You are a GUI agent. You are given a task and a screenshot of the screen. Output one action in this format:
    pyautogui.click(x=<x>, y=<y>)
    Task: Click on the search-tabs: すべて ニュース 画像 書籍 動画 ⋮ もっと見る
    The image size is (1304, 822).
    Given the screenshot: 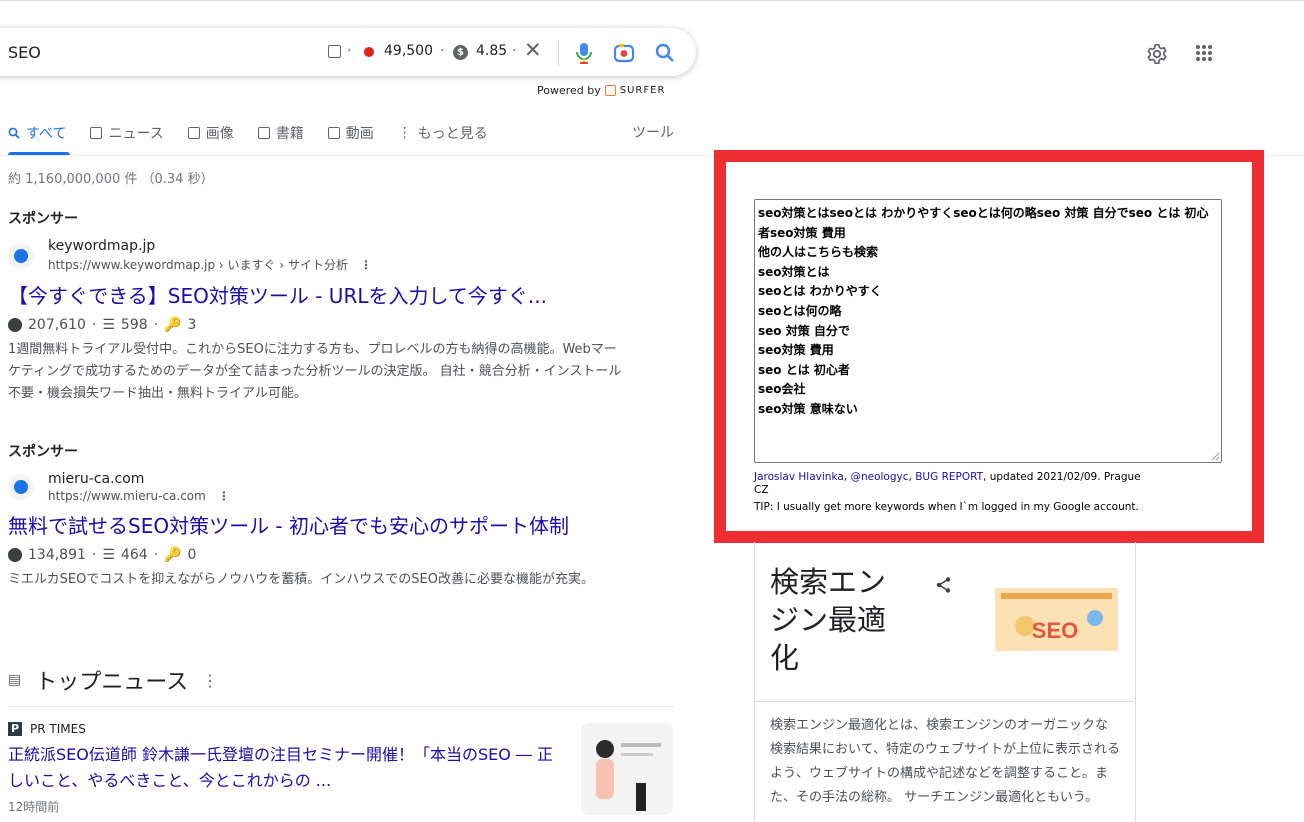 What is the action you would take?
    pyautogui.click(x=260, y=139)
    